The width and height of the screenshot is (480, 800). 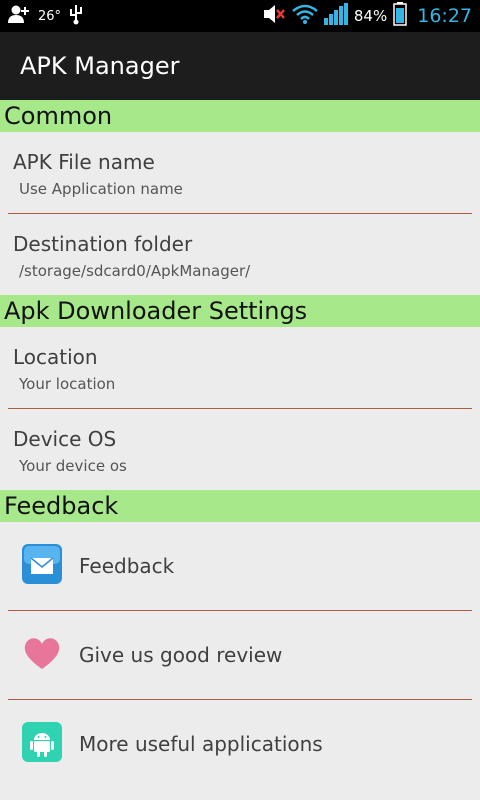 What do you see at coordinates (50, 16) in the screenshot?
I see `temperature-text: 26°` at bounding box center [50, 16].